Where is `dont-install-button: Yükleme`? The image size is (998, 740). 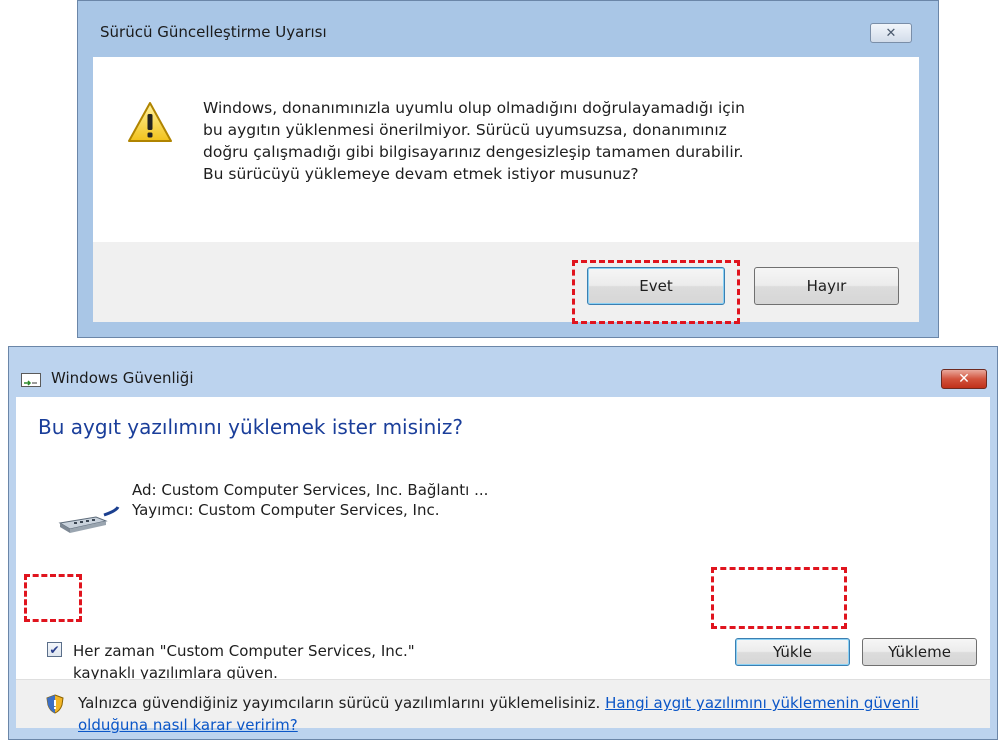 dont-install-button: Yükleme is located at coordinates (919, 652).